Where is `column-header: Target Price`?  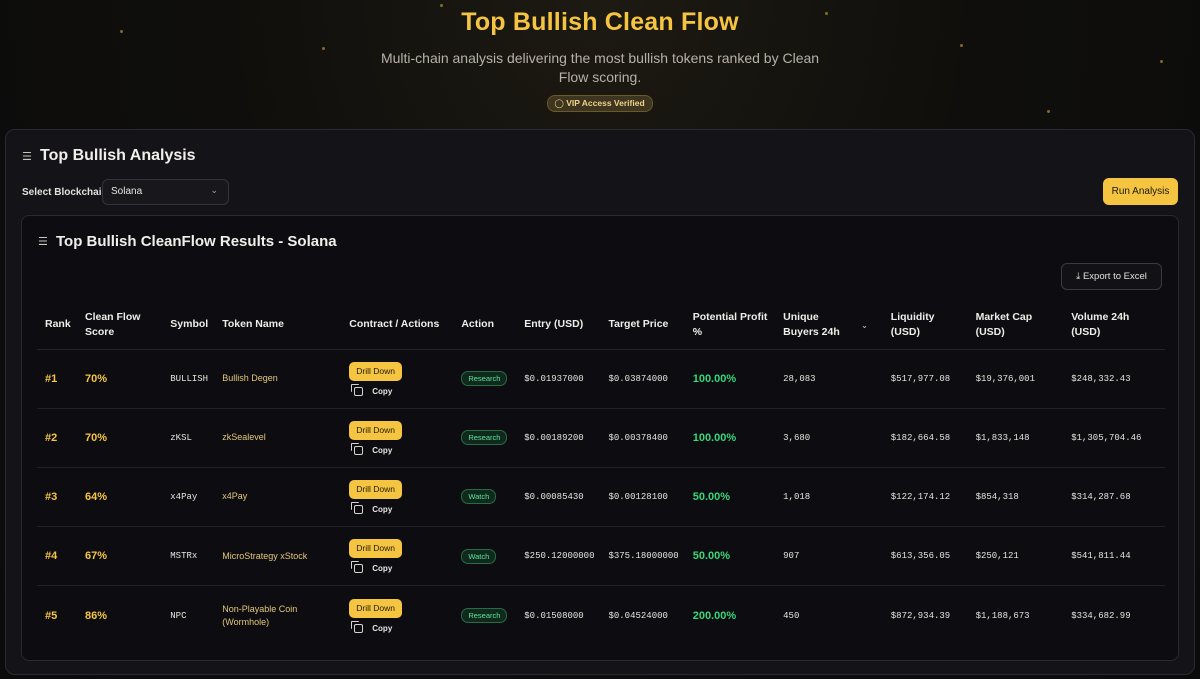 column-header: Target Price is located at coordinates (642, 325).